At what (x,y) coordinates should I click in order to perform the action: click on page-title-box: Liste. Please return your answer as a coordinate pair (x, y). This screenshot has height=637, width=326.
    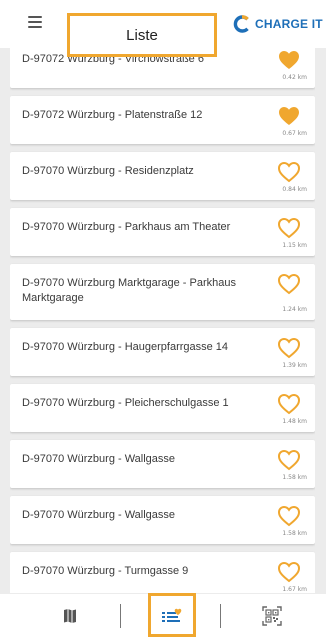
    Looking at the image, I should click on (142, 35).